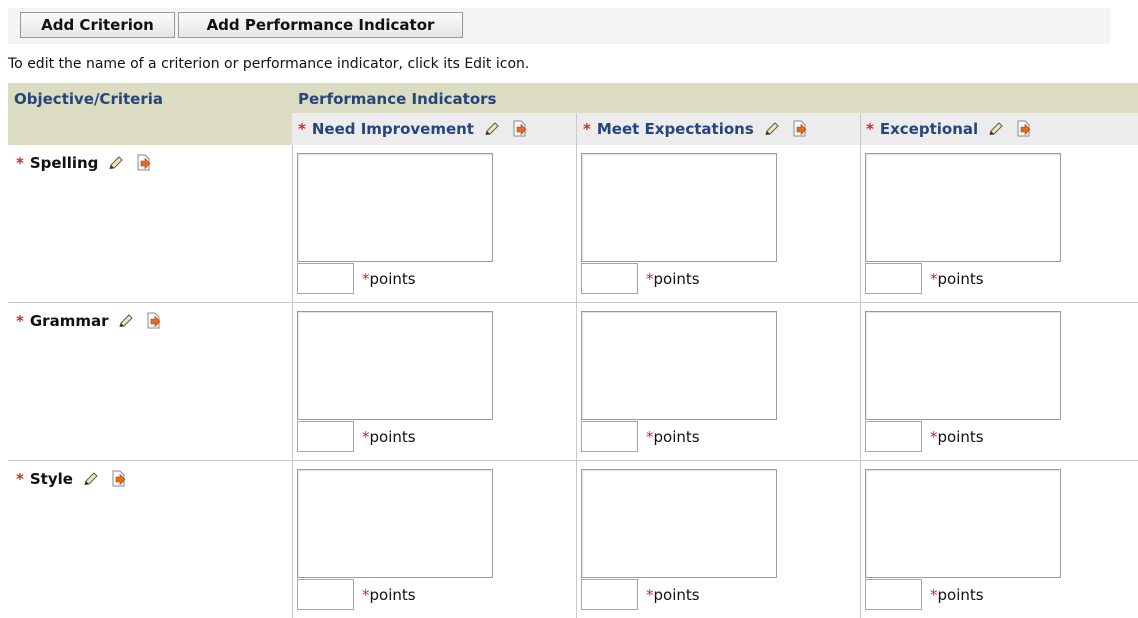 This screenshot has height=618, width=1138. Describe the element at coordinates (88, 99) in the screenshot. I see `objective-header-label: Objective/Criteria` at that location.